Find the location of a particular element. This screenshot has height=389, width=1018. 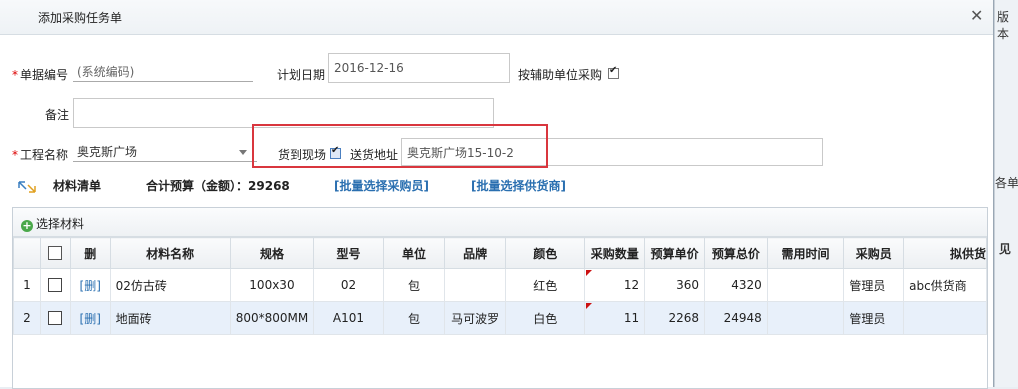

select-materials-button: + 选择材料 is located at coordinates (52, 223).